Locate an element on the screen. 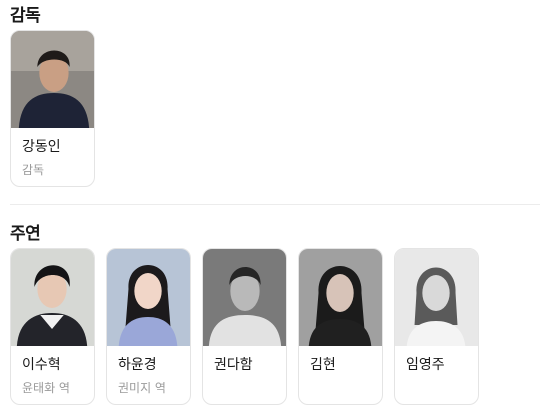 This screenshot has width=540, height=419. person-card-director: 강동인 감독 is located at coordinates (52, 108).